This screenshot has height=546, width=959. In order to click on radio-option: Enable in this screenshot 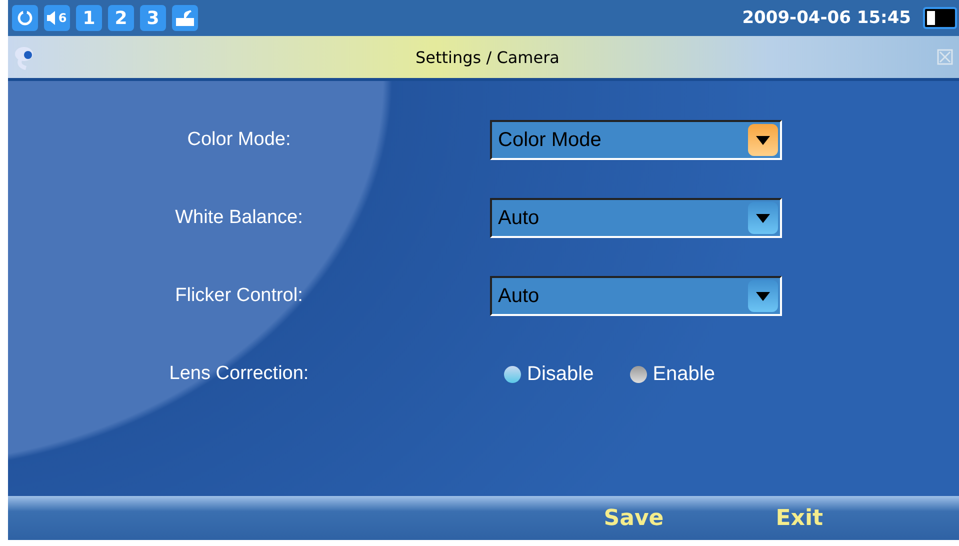, I will do `click(672, 374)`.